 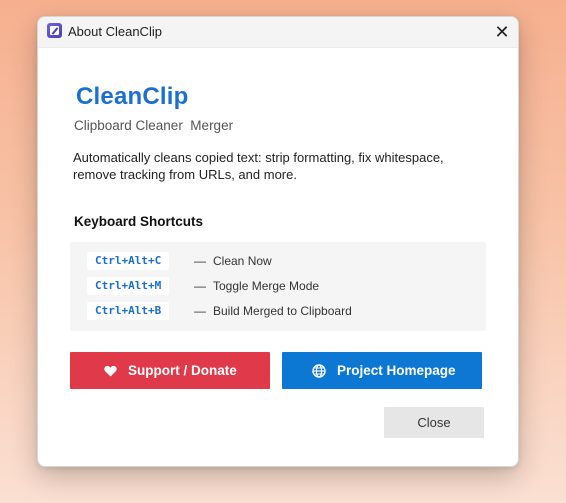 What do you see at coordinates (434, 422) in the screenshot?
I see `close-button: Close` at bounding box center [434, 422].